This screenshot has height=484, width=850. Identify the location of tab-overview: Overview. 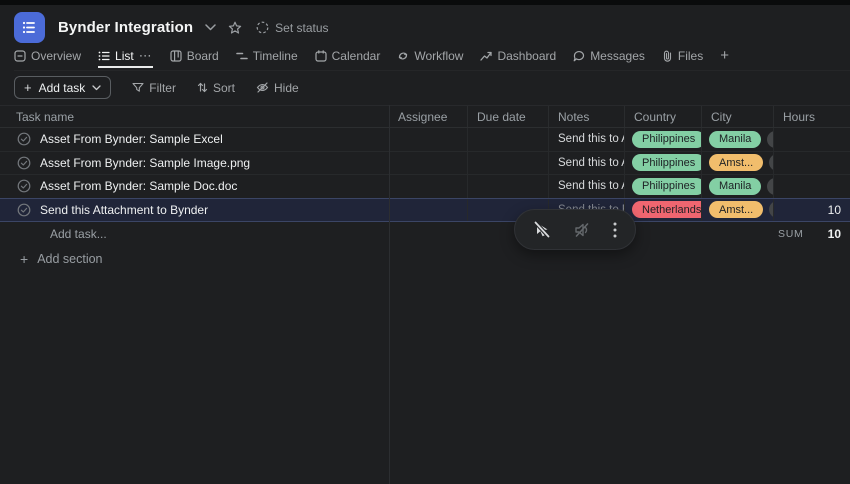
(47, 58).